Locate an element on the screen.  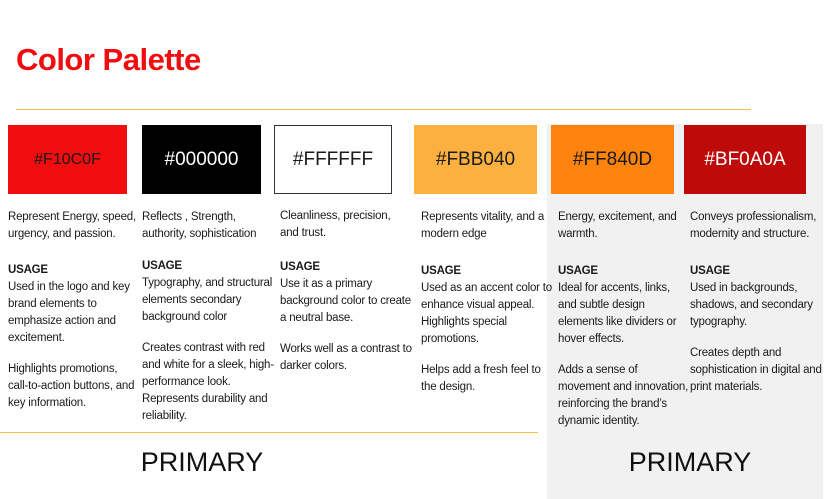
hex-code: #000000 is located at coordinates (201, 159).